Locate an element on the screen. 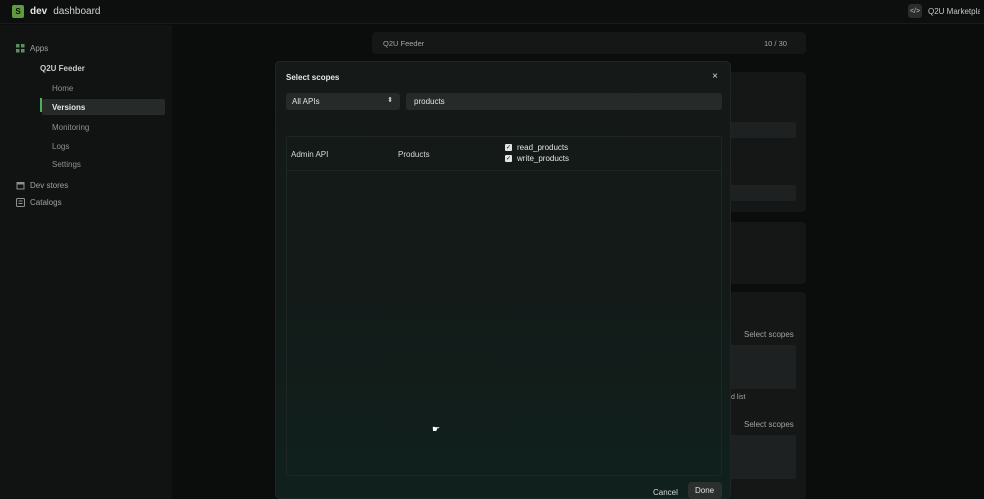 The width and height of the screenshot is (984, 499). resource-cell: Products is located at coordinates (414, 154).